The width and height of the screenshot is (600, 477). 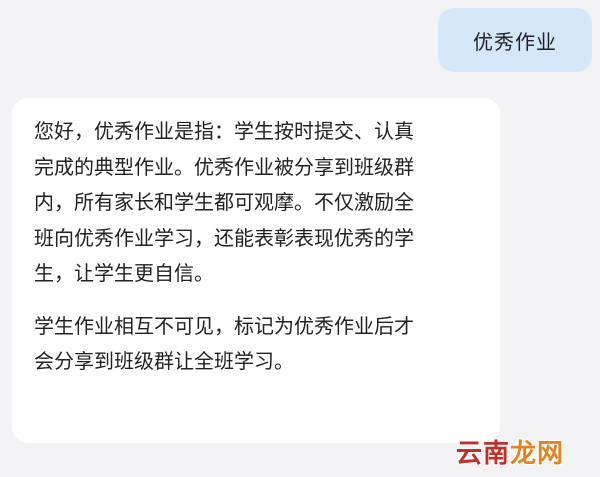 What do you see at coordinates (259, 344) in the screenshot?
I see `reply-paragraph-visibility: 学生作业相互不可见，标记为优秀作业后才 会分享到班级群让全班学习。` at bounding box center [259, 344].